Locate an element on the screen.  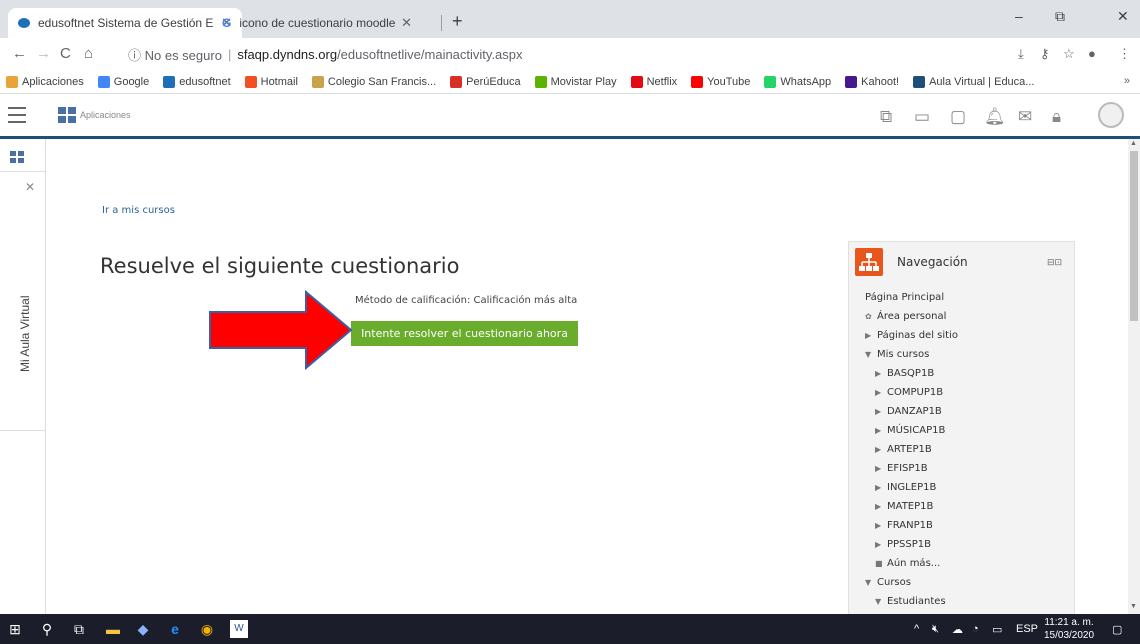
apps-label: Aplicaciones is located at coordinates (105, 115).